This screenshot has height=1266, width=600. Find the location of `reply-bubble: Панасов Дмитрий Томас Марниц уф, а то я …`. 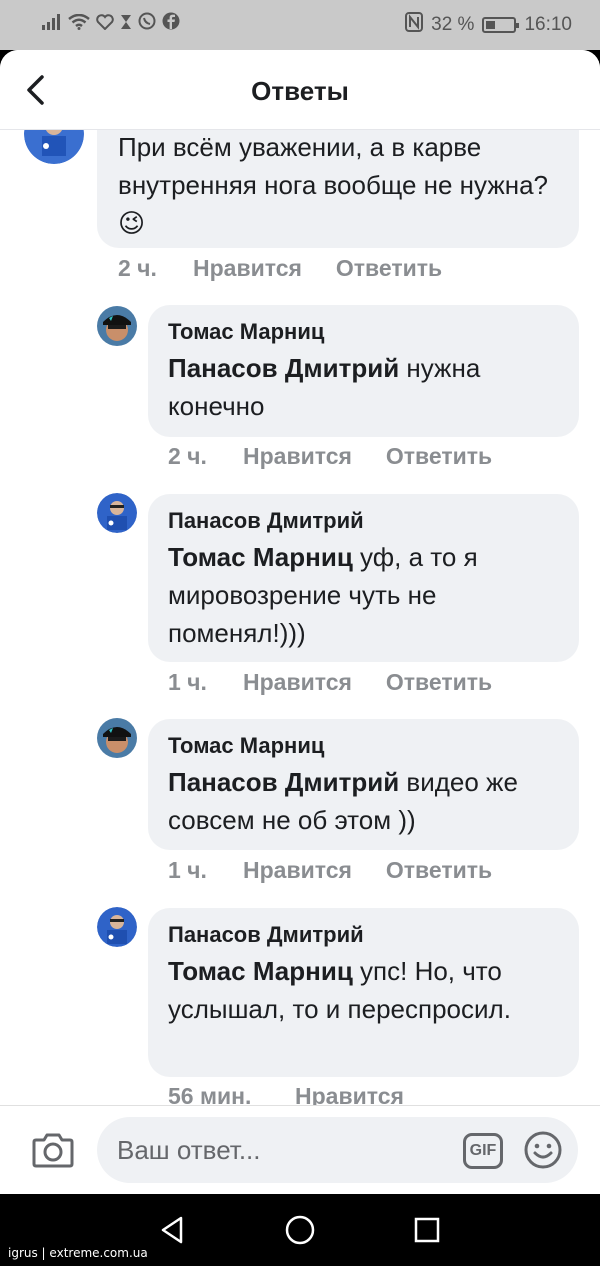

reply-bubble: Панасов Дмитрий Томас Марниц уф, а то я … is located at coordinates (363, 578).